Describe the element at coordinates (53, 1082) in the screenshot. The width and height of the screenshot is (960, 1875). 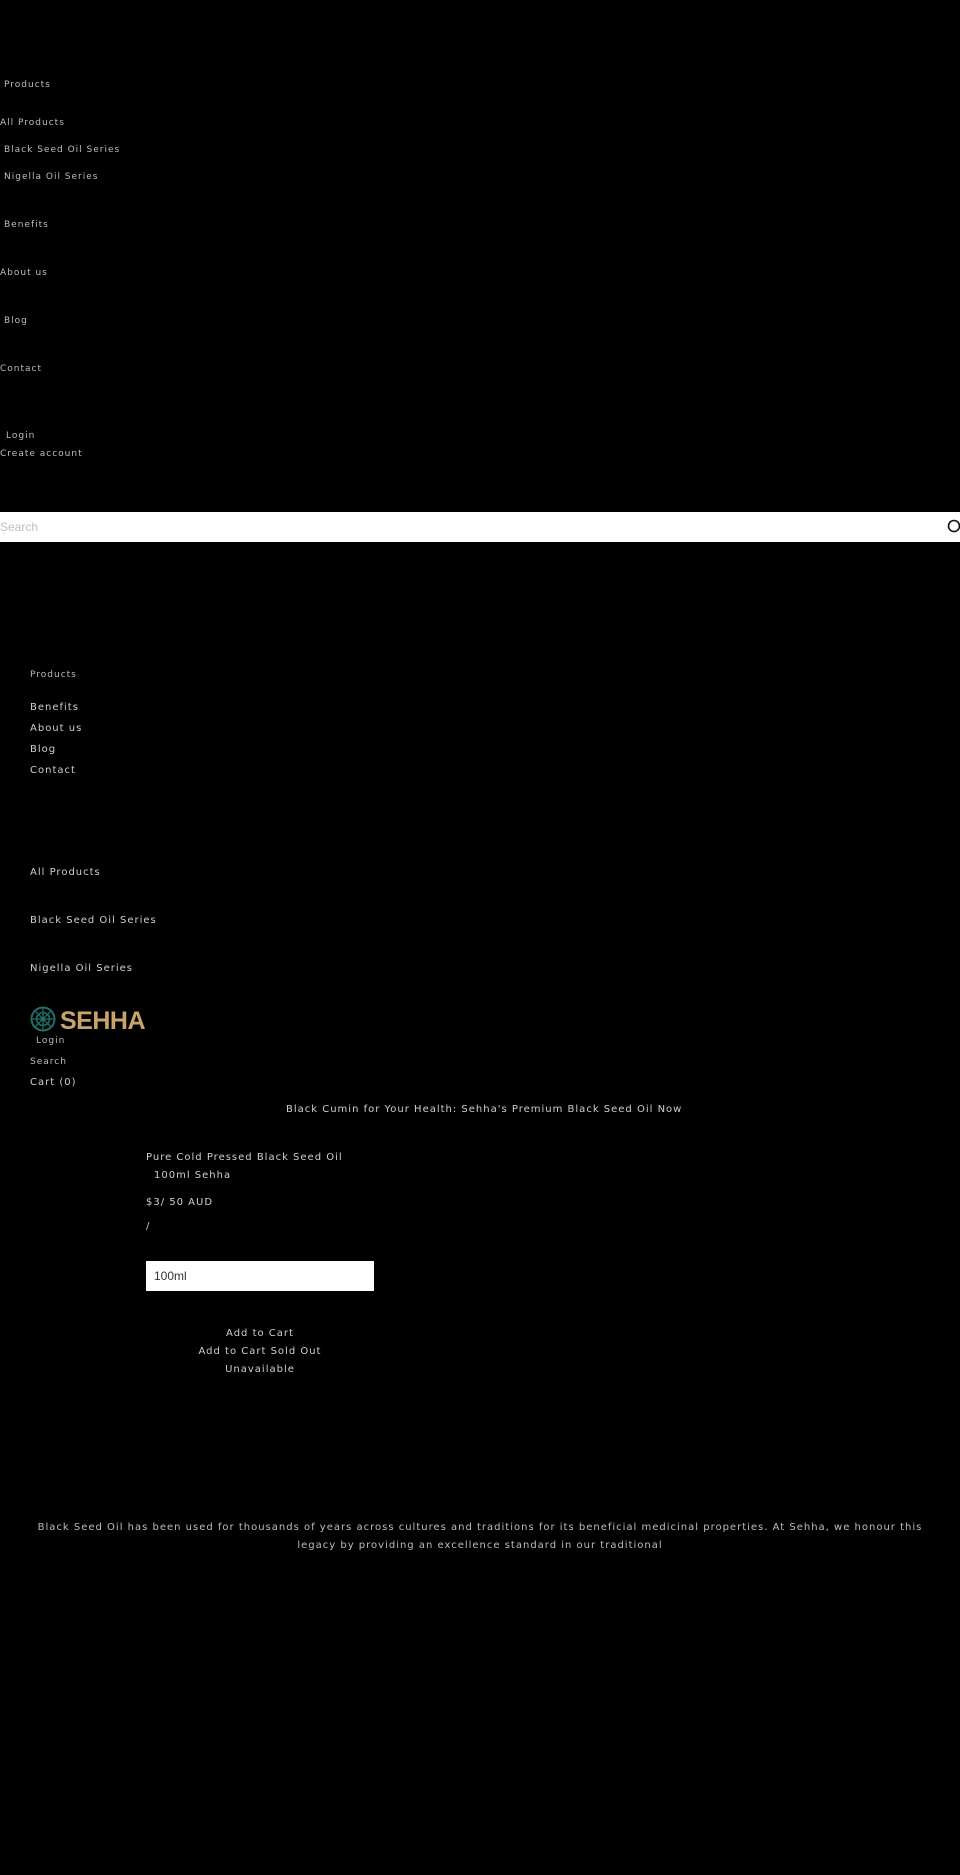
I see `cart-link: Cart (0)` at that location.